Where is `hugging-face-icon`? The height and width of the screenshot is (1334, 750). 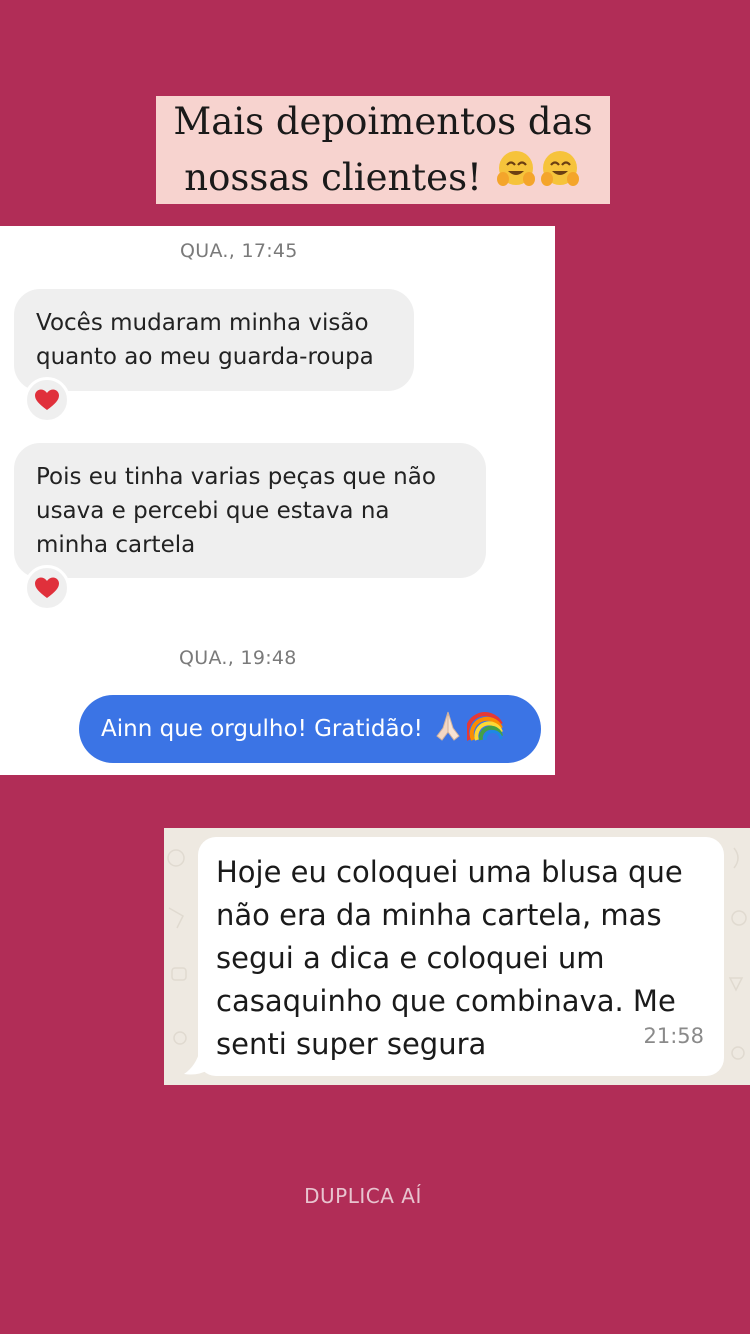 hugging-face-icon is located at coordinates (538, 175).